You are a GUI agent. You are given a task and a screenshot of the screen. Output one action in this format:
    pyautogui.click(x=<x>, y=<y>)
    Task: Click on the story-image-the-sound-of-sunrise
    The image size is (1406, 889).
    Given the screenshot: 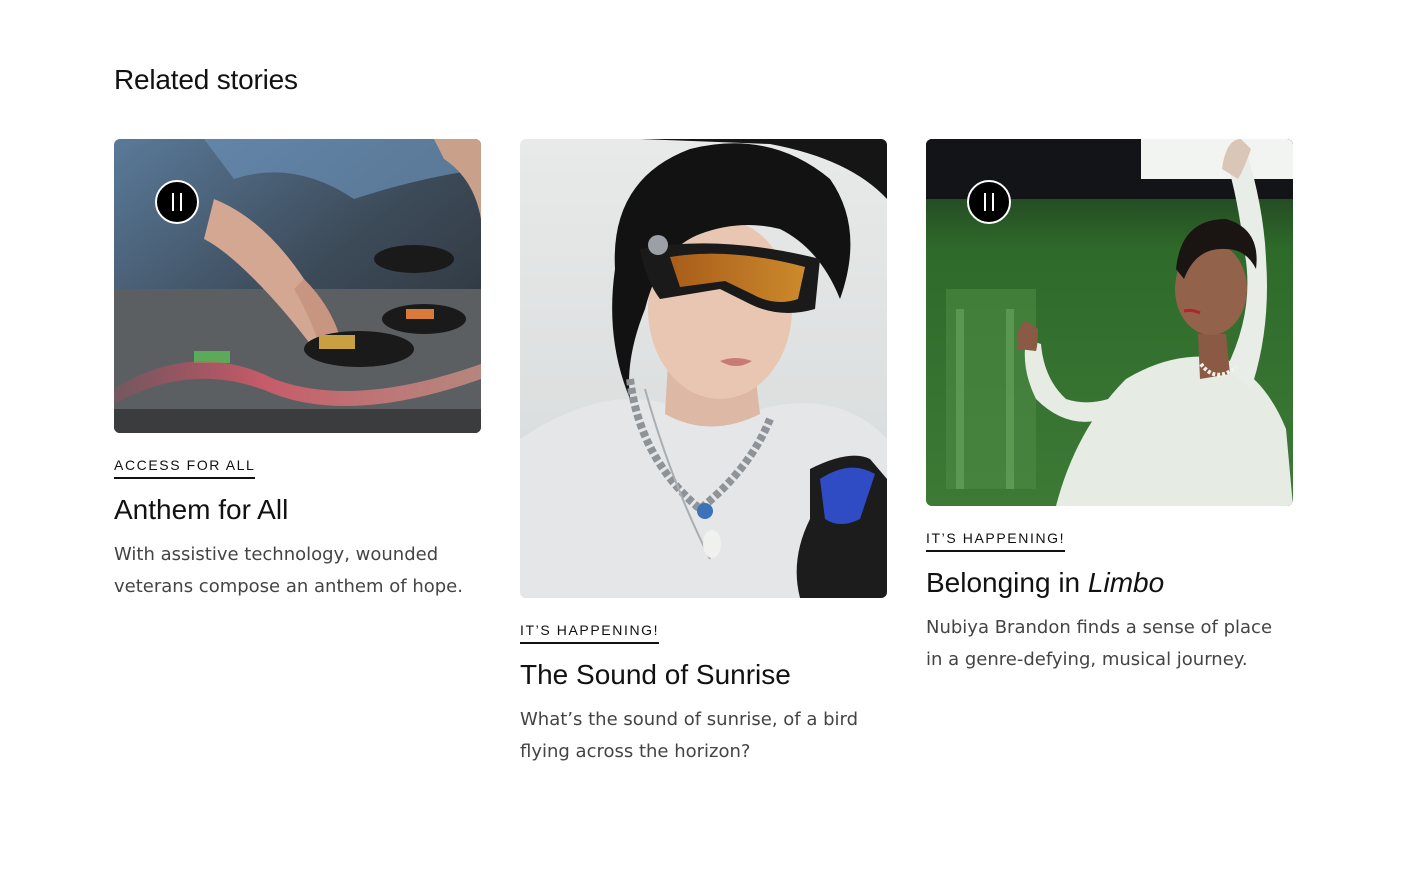 What is the action you would take?
    pyautogui.click(x=703, y=368)
    